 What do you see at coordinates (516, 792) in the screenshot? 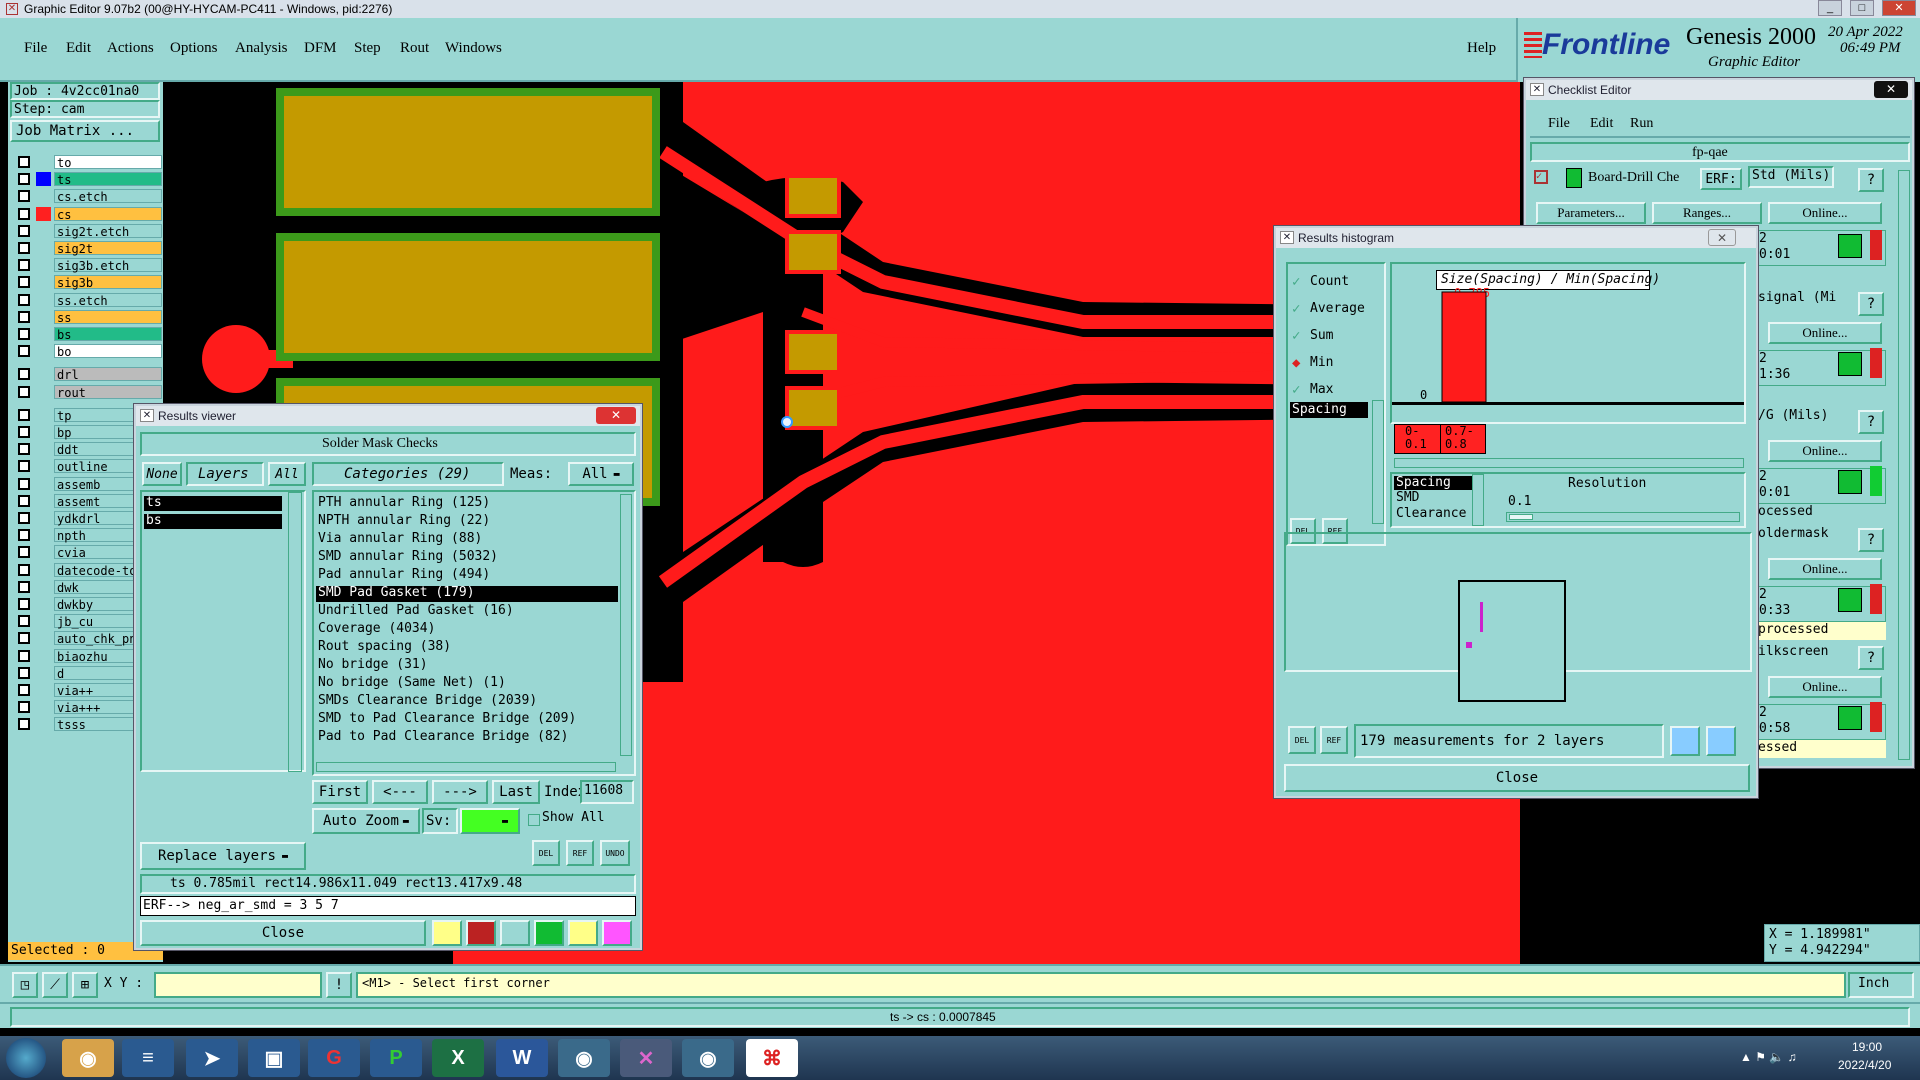
I see `last-button: Last` at bounding box center [516, 792].